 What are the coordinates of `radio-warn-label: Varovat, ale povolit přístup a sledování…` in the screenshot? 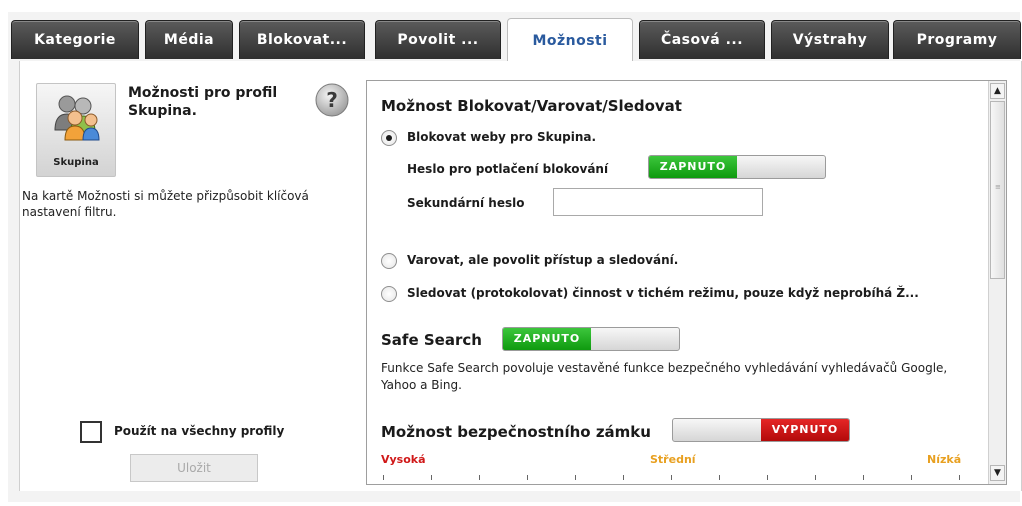 It's located at (543, 260).